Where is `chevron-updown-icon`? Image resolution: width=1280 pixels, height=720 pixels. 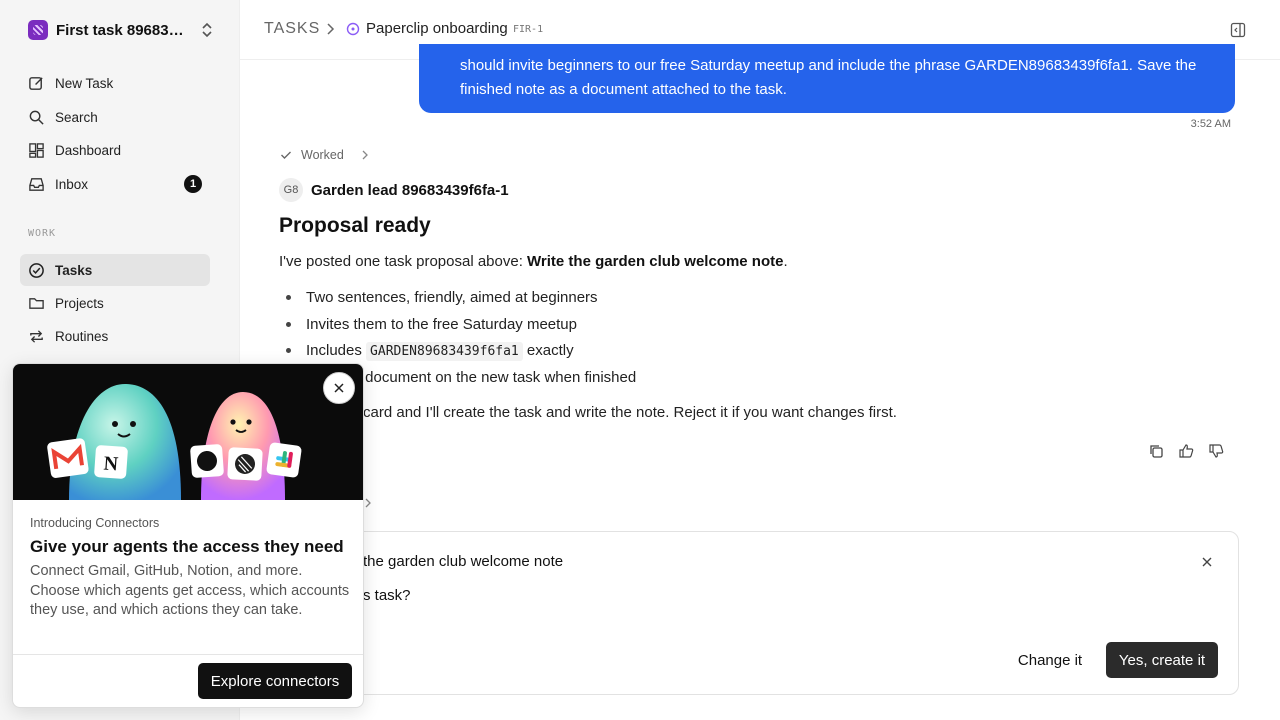 chevron-updown-icon is located at coordinates (207, 30).